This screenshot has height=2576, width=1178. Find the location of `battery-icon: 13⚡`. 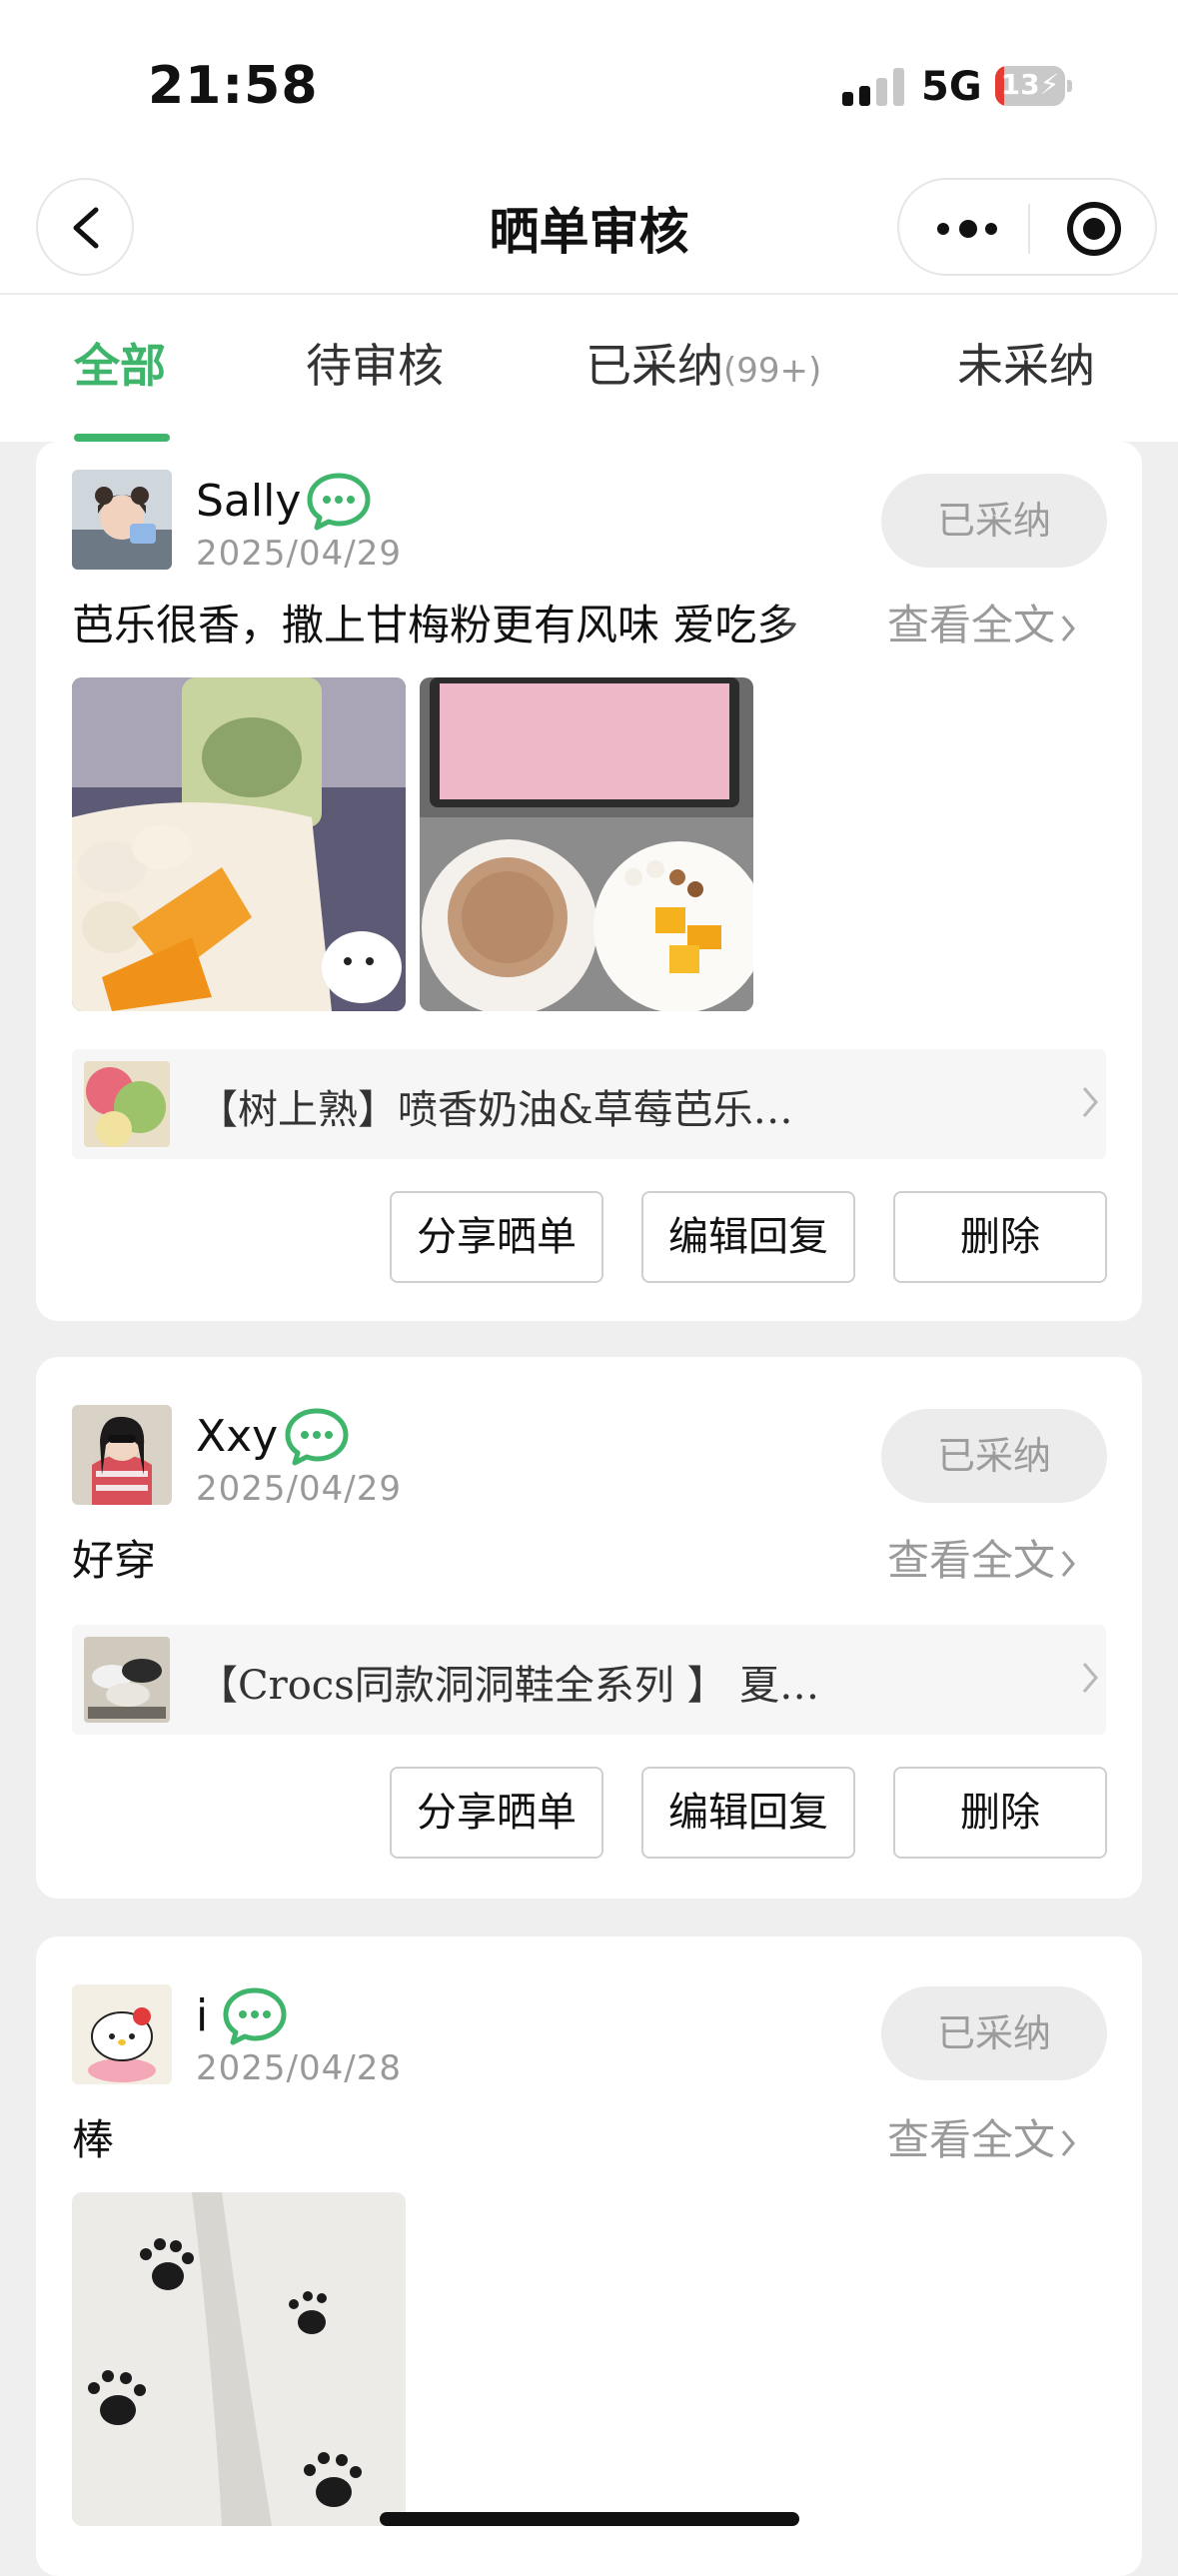

battery-icon: 13⚡ is located at coordinates (1033, 86).